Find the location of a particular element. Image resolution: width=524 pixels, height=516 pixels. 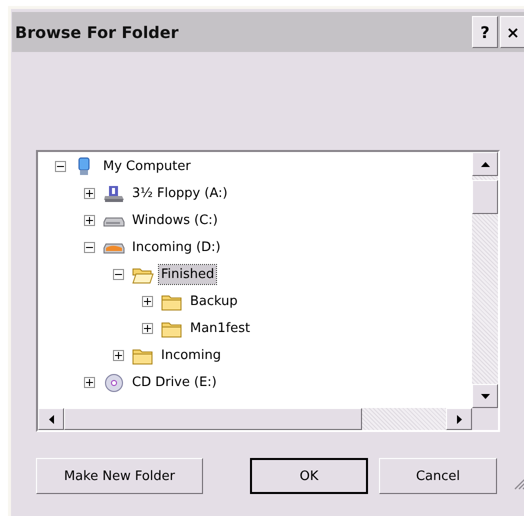

down-arrow-icon is located at coordinates (485, 396).